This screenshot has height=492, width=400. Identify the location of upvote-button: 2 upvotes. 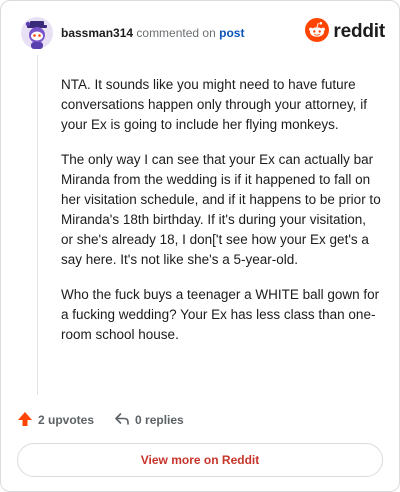
(55, 420).